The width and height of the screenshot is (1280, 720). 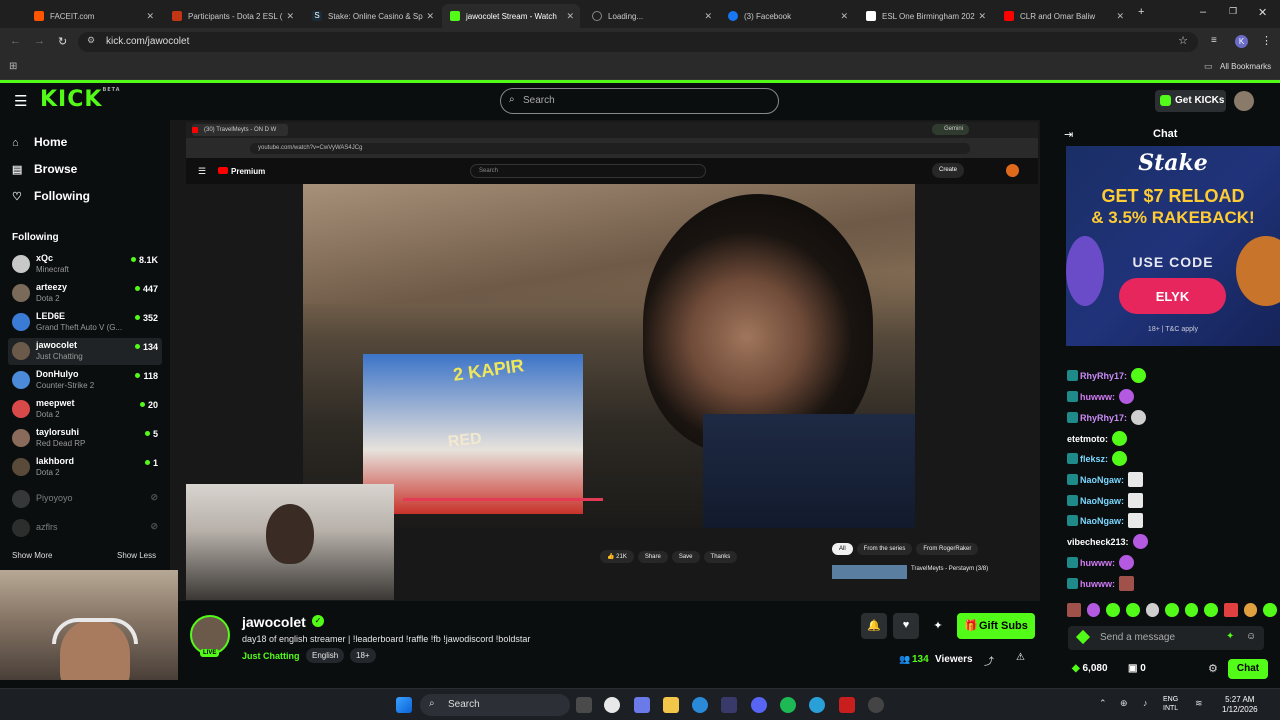 What do you see at coordinates (1020, 657) in the screenshot?
I see `report-icon: ⚠` at bounding box center [1020, 657].